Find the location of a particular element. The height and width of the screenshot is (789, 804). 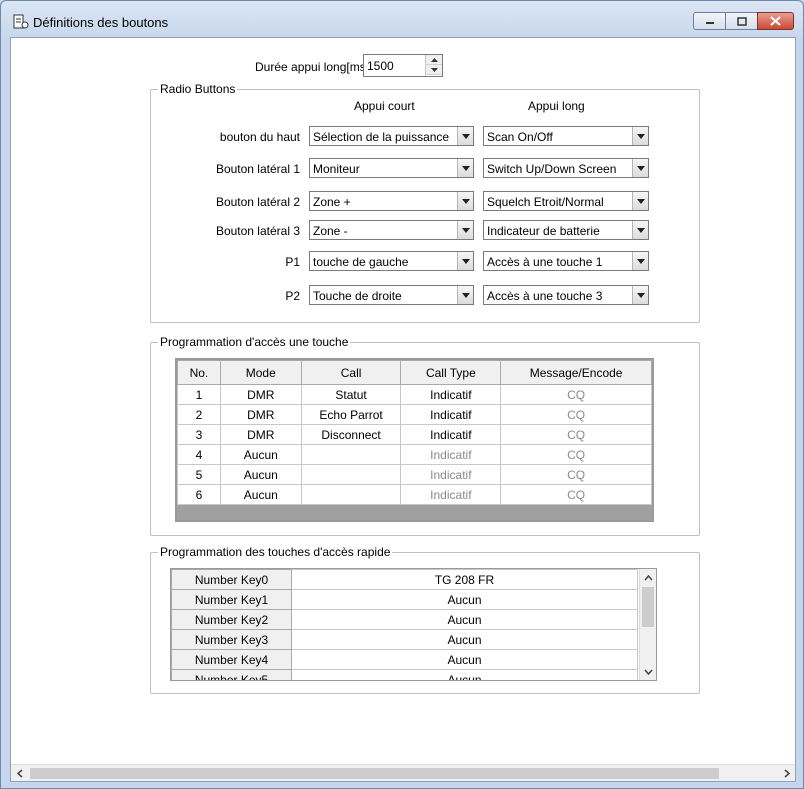

quick-keys-scrollbar is located at coordinates (647, 624).